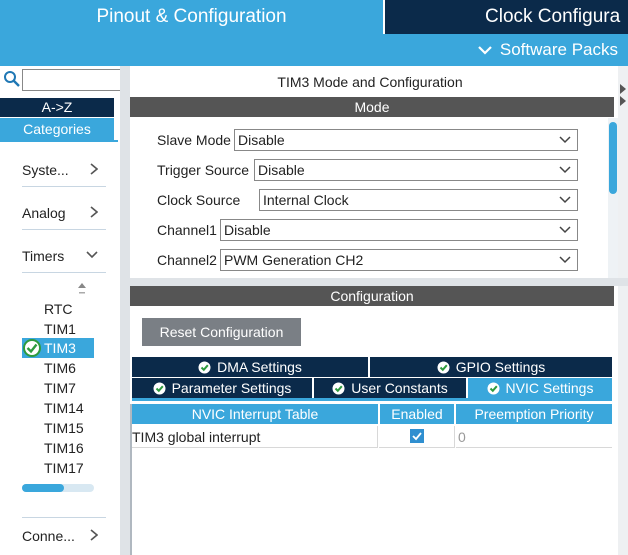 The image size is (628, 555). What do you see at coordinates (43, 256) in the screenshot?
I see `category-label: Timers` at bounding box center [43, 256].